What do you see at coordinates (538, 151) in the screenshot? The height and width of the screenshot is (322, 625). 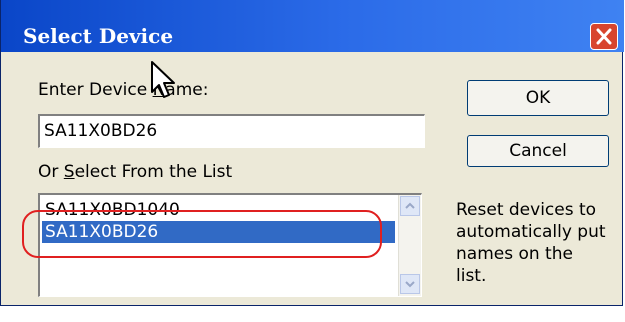 I see `cancel-button: Cancel` at bounding box center [538, 151].